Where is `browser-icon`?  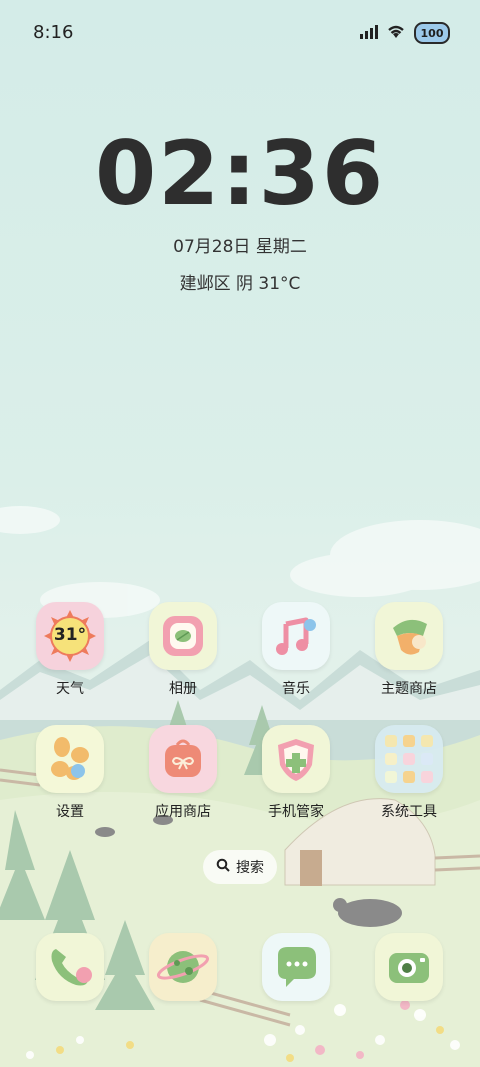
browser-icon is located at coordinates (183, 967).